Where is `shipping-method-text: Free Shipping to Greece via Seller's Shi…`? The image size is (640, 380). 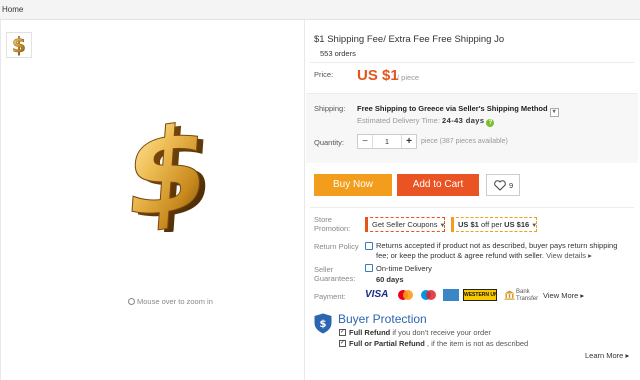 shipping-method-text: Free Shipping to Greece via Seller's Shi… is located at coordinates (452, 108).